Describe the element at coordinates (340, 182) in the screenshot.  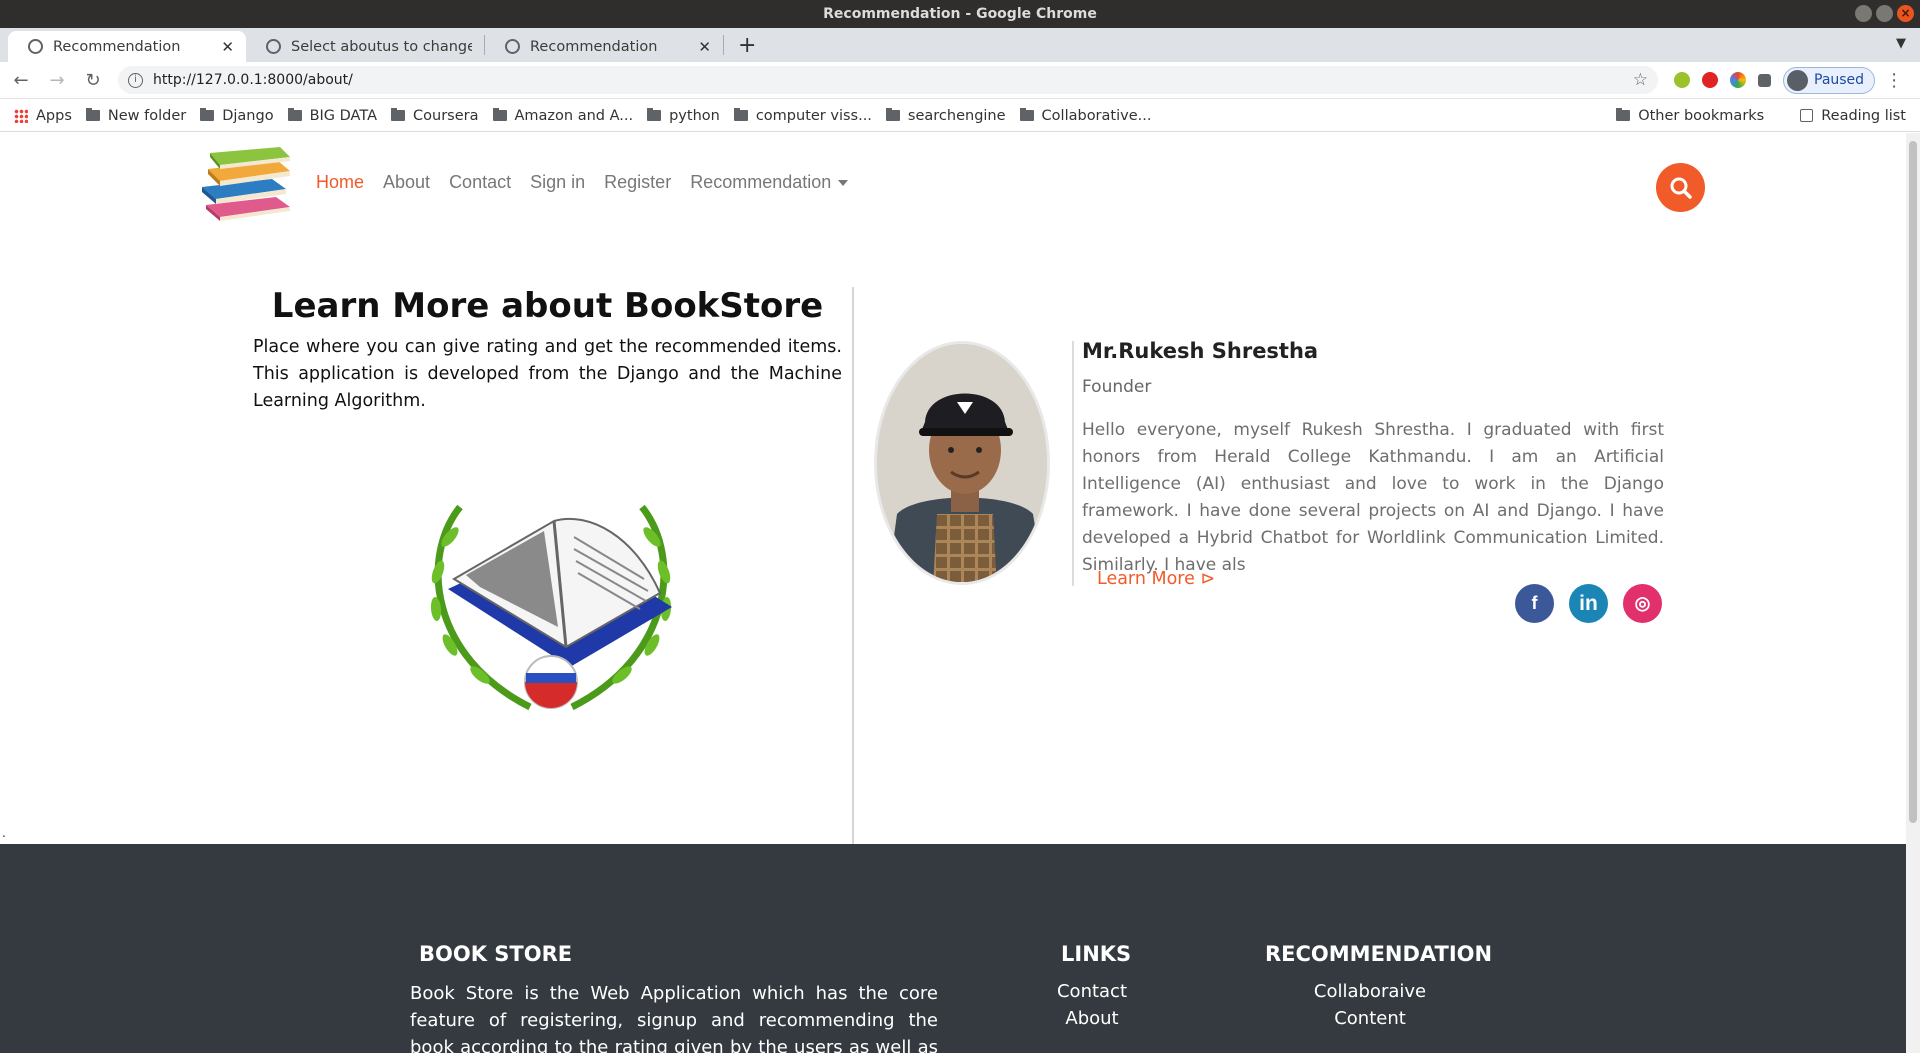
I see `nav-home: Home` at that location.